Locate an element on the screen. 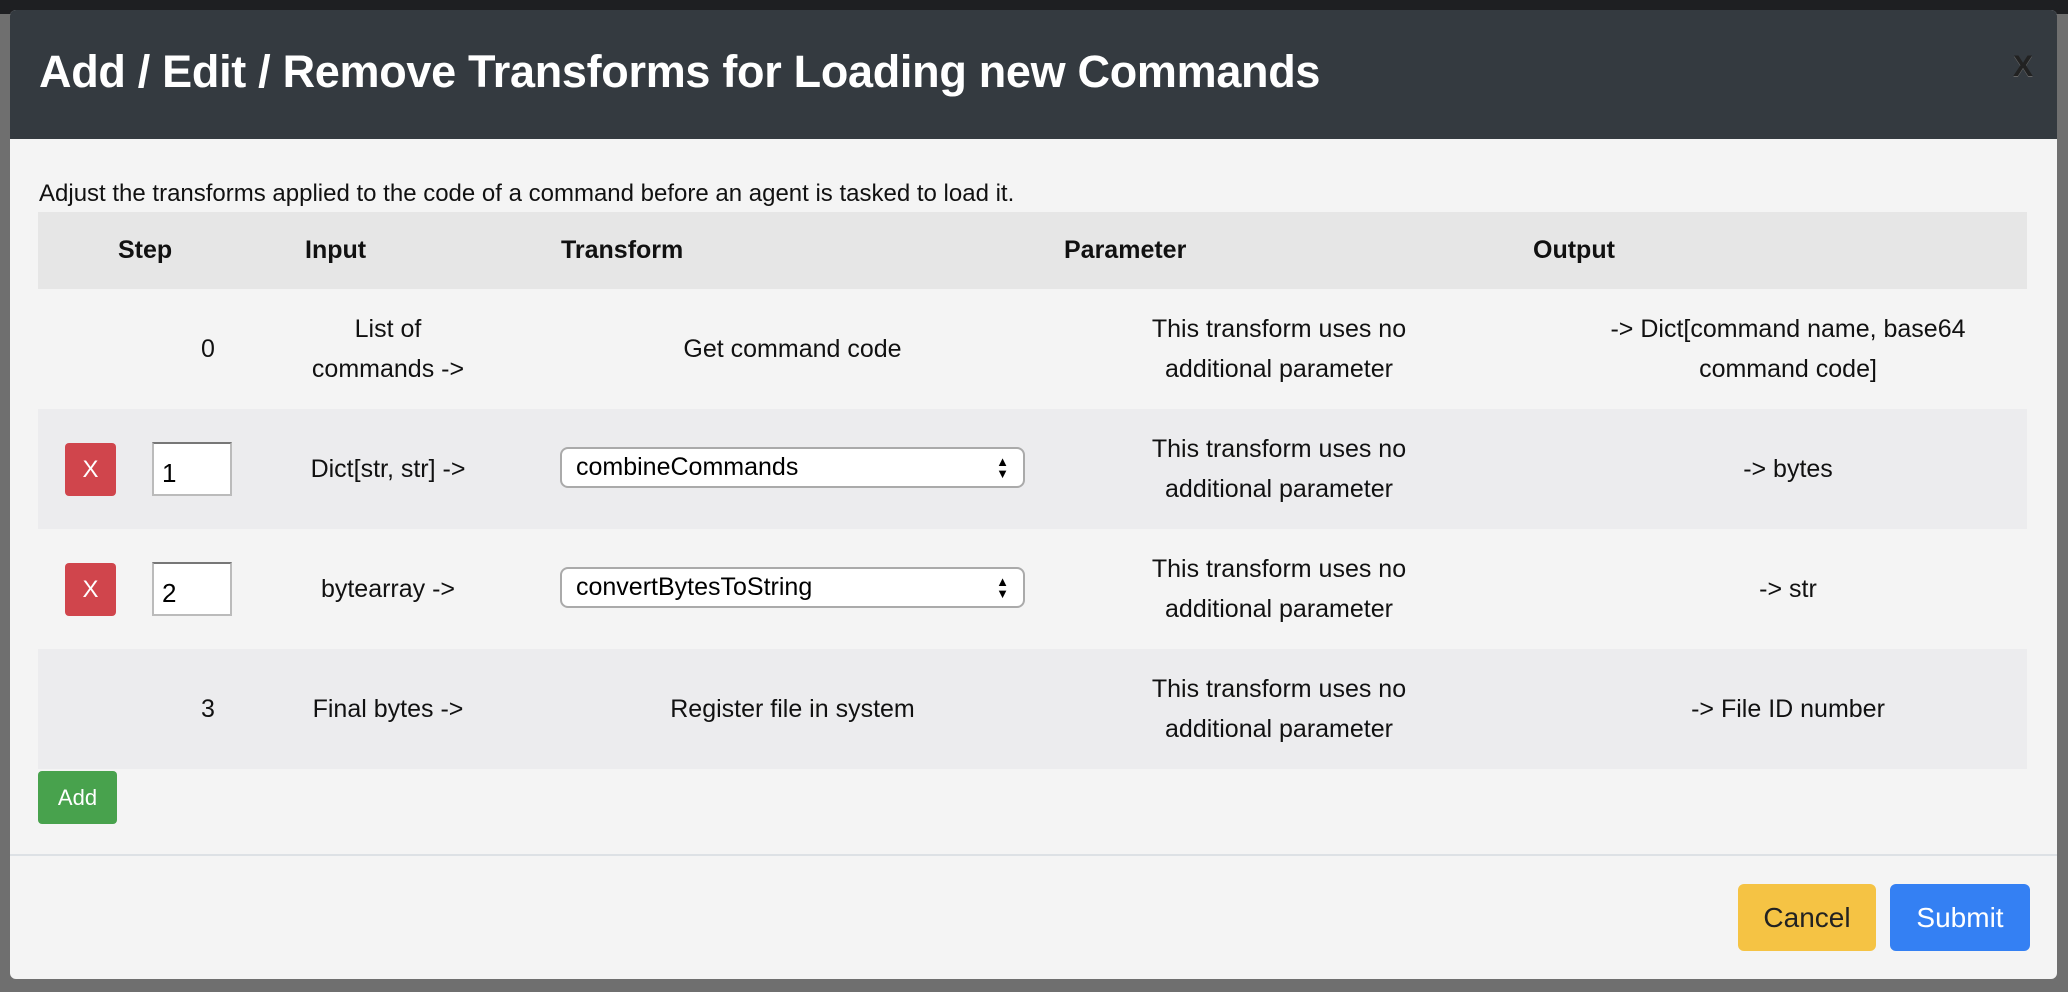 The width and height of the screenshot is (2068, 992). footer-divider is located at coordinates (1033, 855).